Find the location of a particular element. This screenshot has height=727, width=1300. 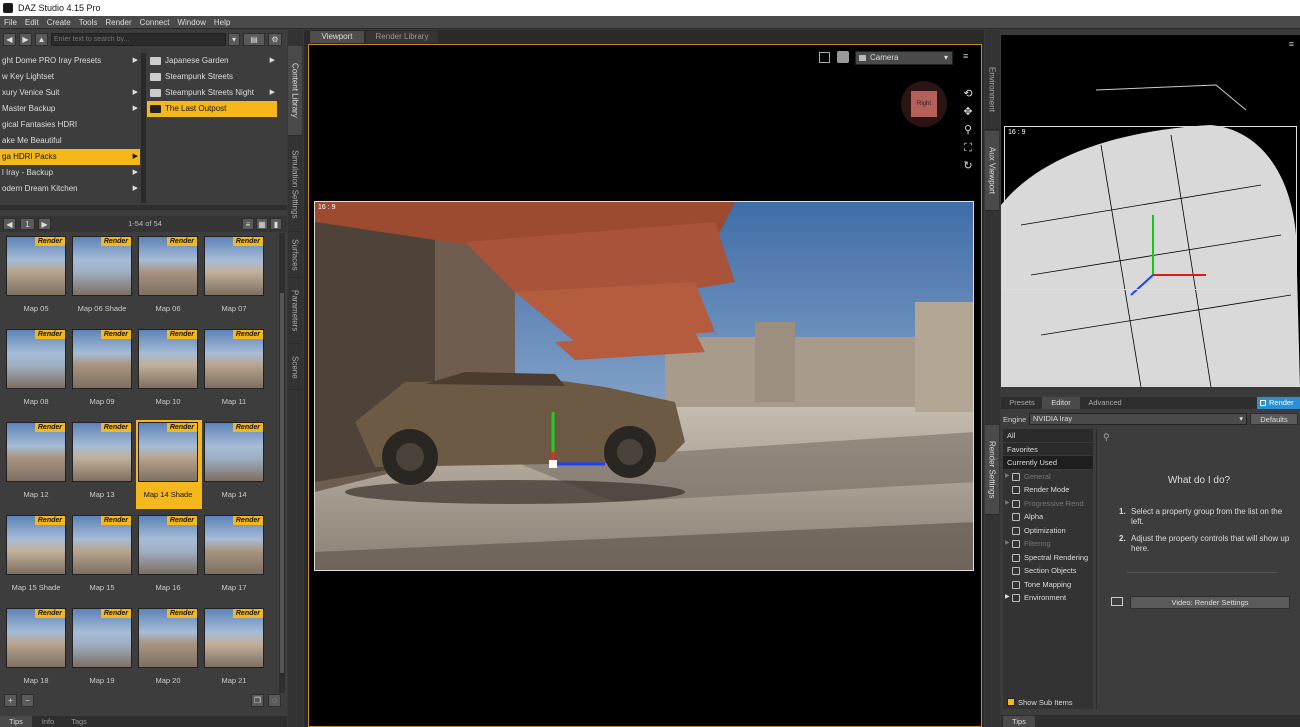

add-button: + is located at coordinates (10, 700).